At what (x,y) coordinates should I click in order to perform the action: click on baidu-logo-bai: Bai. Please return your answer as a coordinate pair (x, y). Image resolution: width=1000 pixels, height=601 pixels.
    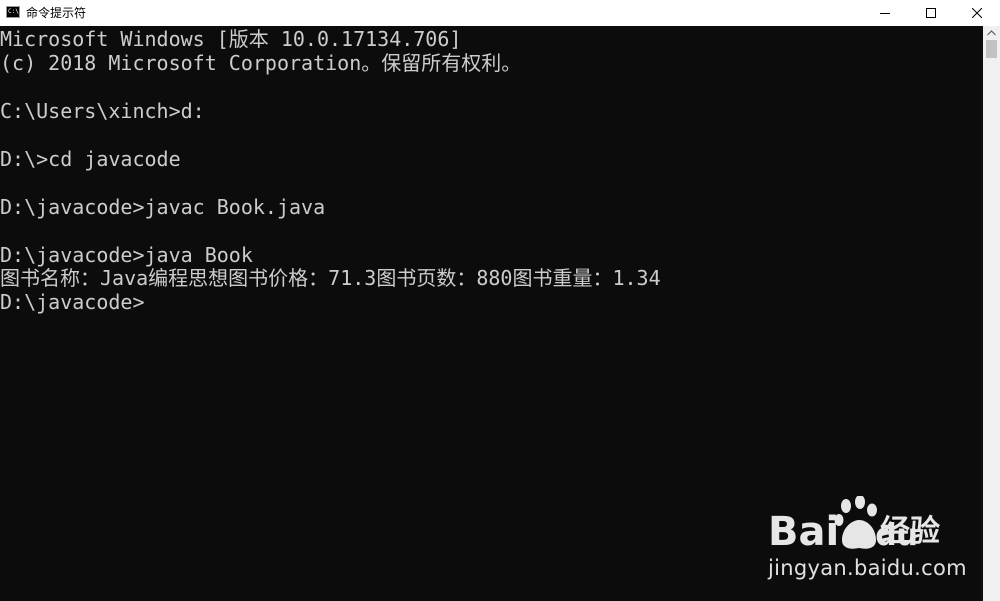
    Looking at the image, I should click on (804, 532).